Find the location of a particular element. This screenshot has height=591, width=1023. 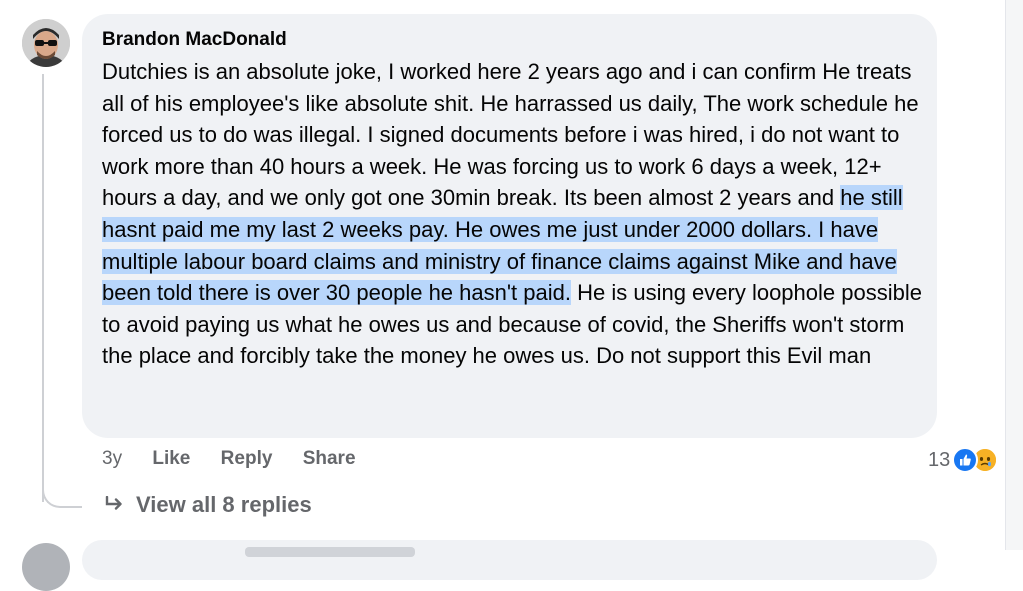

comment-actions: 3y Like Reply Share is located at coordinates (241, 459).